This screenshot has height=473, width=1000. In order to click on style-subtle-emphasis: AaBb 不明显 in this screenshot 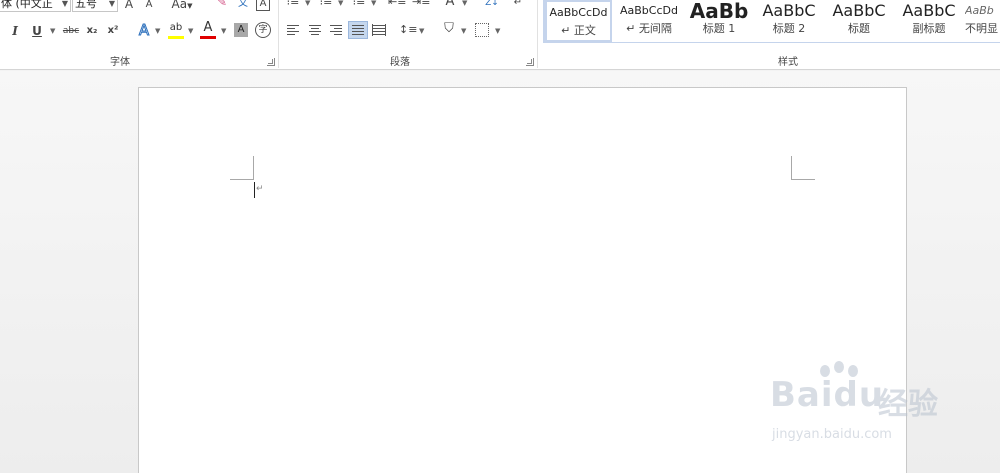, I will do `click(982, 21)`.